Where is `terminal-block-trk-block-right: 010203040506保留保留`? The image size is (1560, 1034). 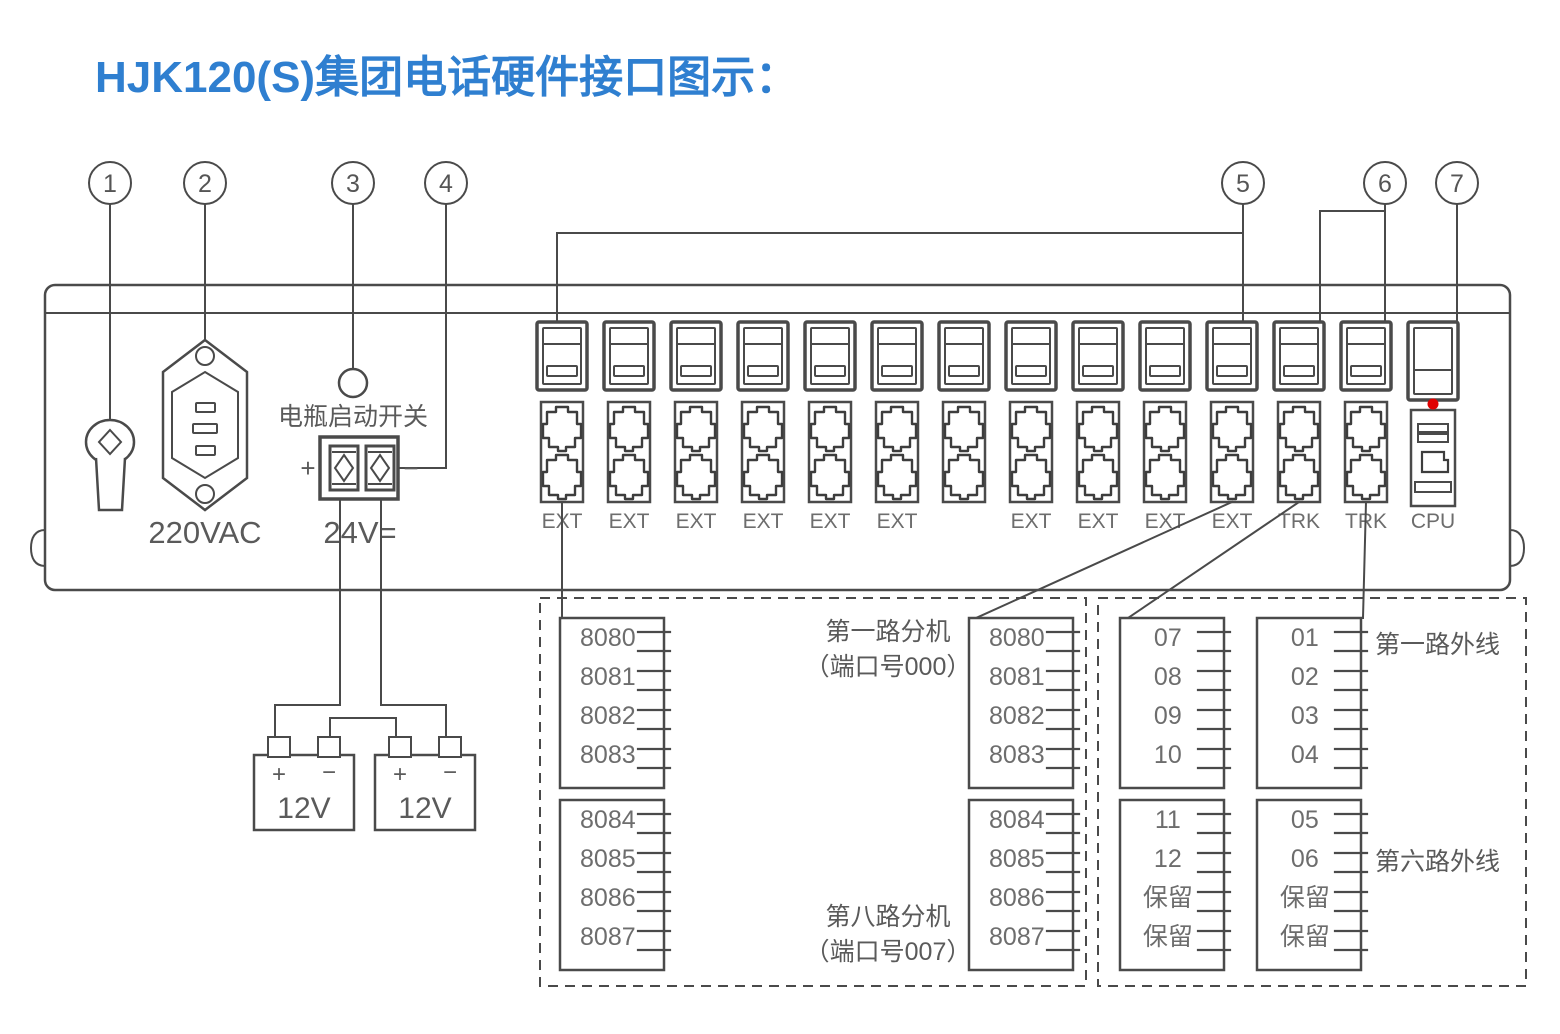
terminal-block-trk-block-right: 010203040506保留保留 is located at coordinates (1312, 794).